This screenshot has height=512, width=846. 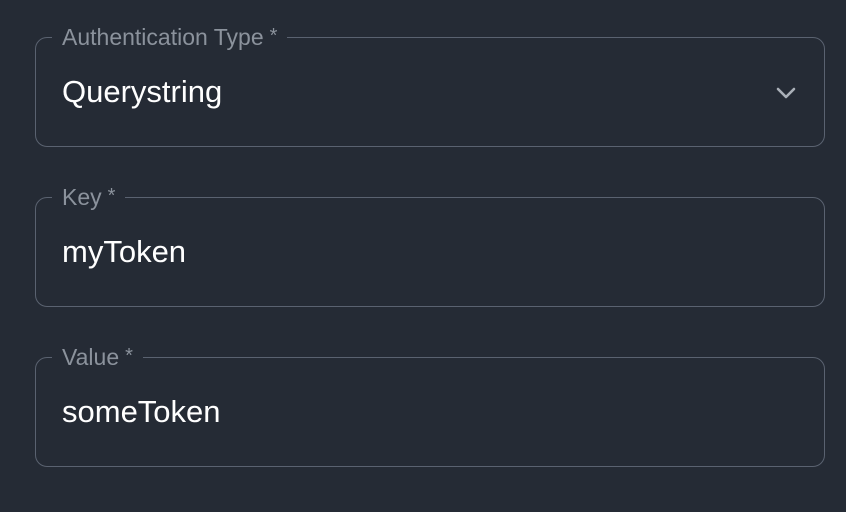 I want to click on value-input-value: someToken, so click(x=141, y=412).